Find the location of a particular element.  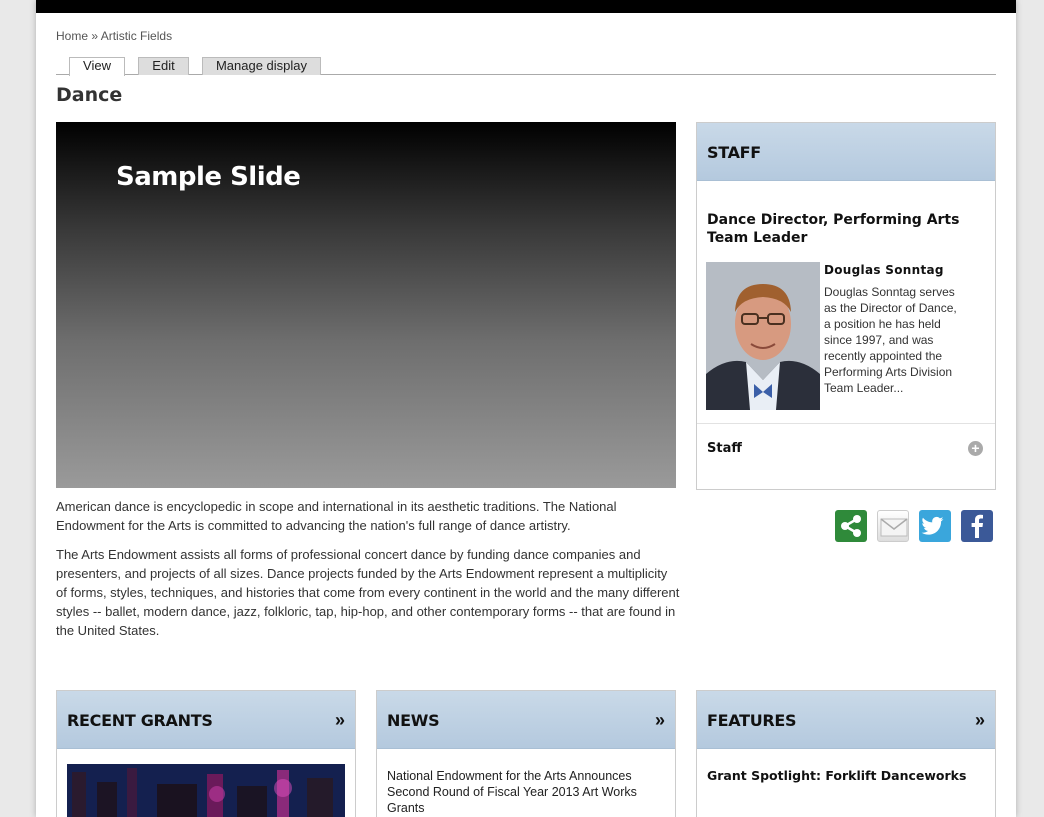

email-button is located at coordinates (893, 526).